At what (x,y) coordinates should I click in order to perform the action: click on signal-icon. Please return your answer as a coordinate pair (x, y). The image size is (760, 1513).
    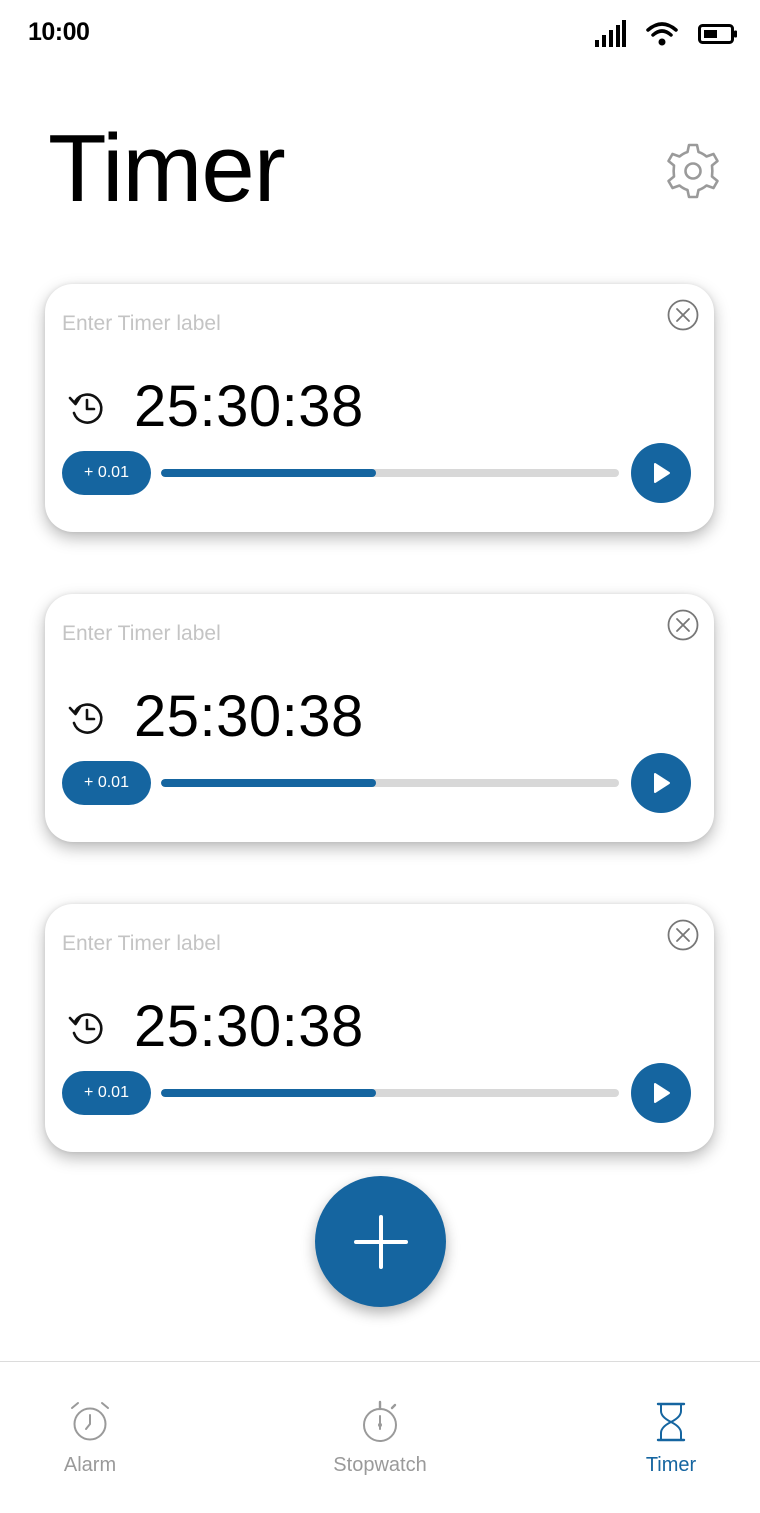
    Looking at the image, I should click on (610, 33).